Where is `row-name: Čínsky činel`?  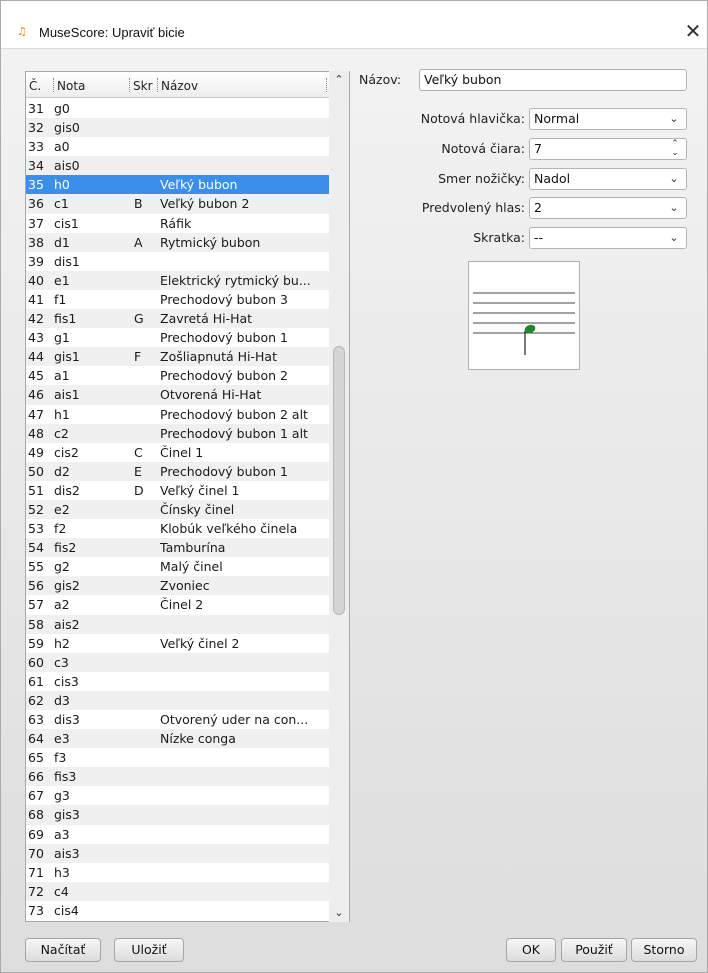
row-name: Čínsky činel is located at coordinates (197, 509).